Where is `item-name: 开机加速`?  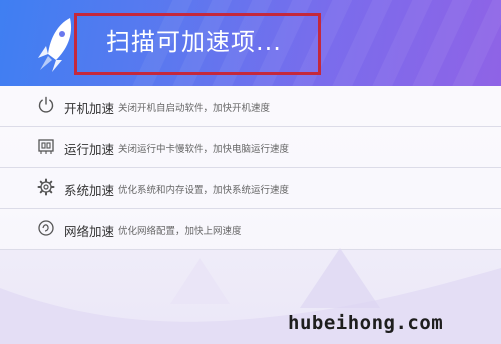 item-name: 开机加速 is located at coordinates (89, 108).